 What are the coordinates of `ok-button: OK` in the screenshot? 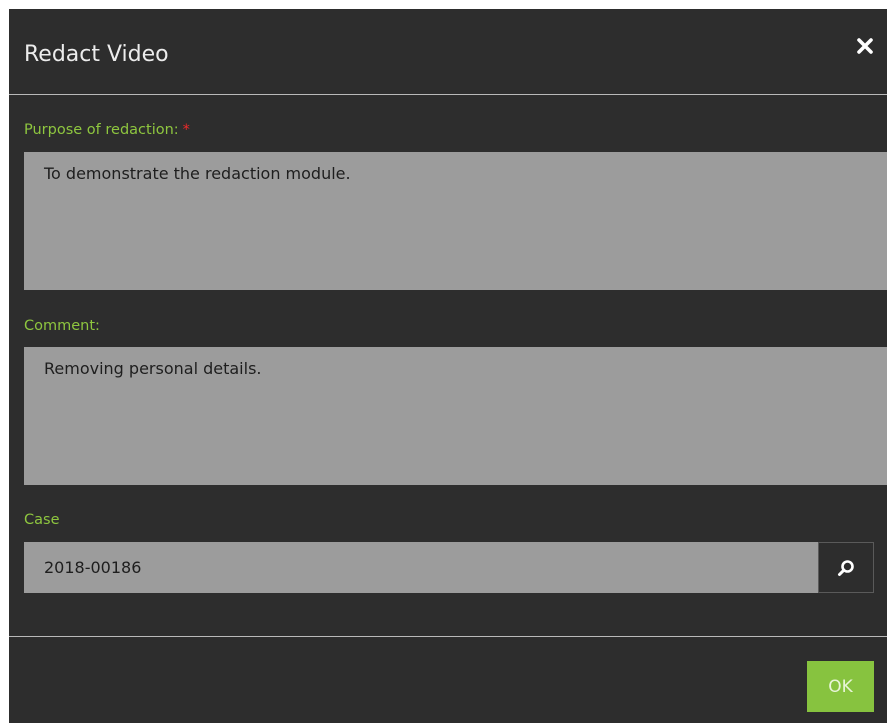 It's located at (840, 686).